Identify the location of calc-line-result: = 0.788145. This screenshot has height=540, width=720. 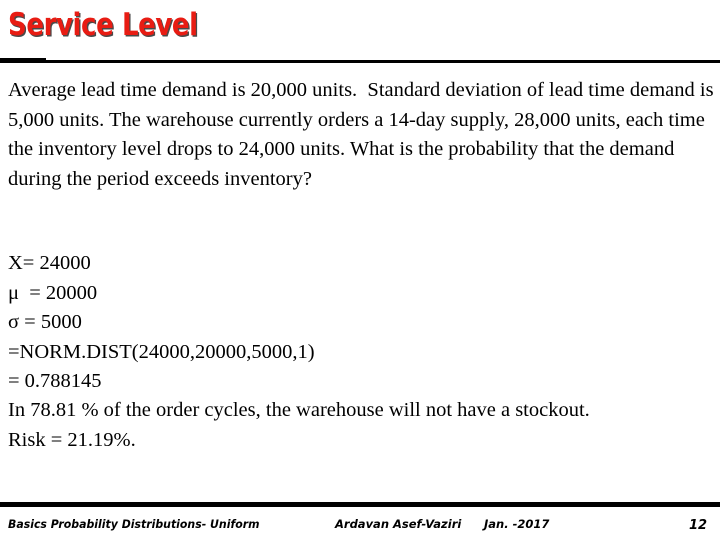
(55, 381).